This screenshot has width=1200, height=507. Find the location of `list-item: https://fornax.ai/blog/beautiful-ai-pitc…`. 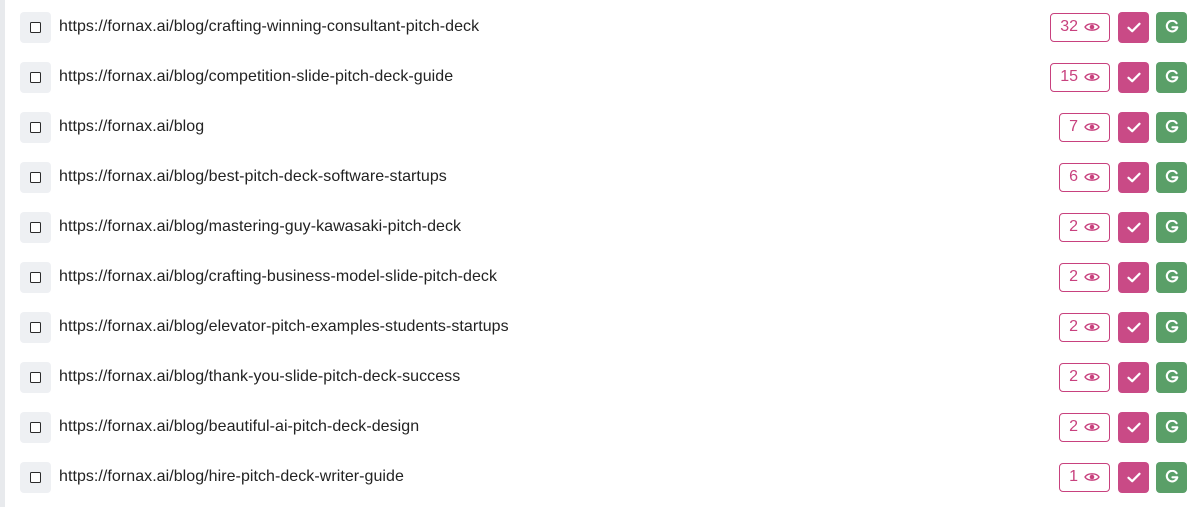

list-item: https://fornax.ai/blog/beautiful-ai-pitc… is located at coordinates (603, 427).